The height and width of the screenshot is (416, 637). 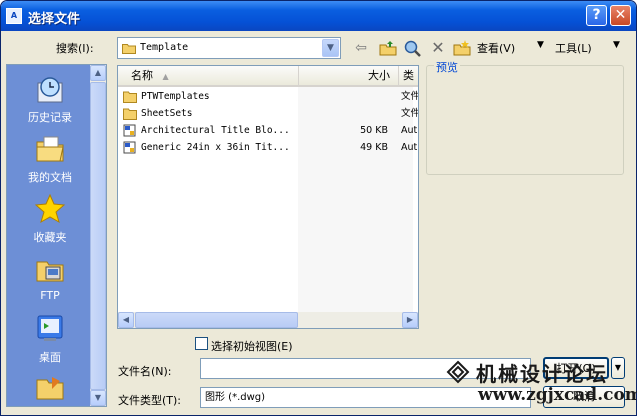 I want to click on places-item-ftp: FTP, so click(x=50, y=277).